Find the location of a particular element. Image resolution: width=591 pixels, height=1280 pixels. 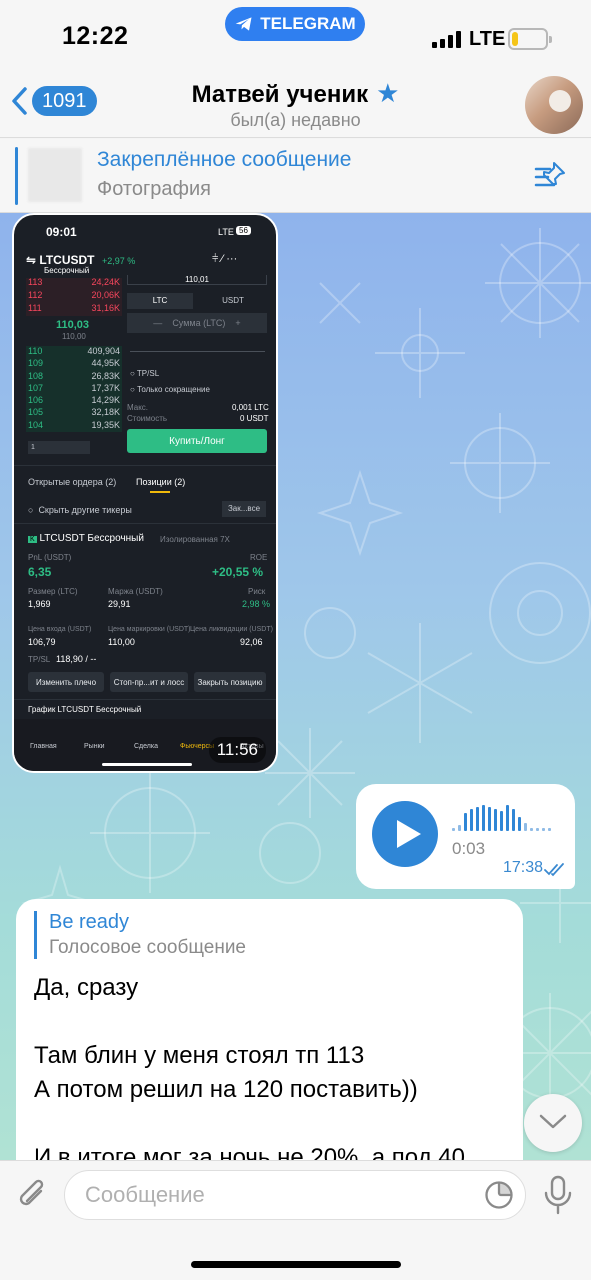

play-button is located at coordinates (405, 834).